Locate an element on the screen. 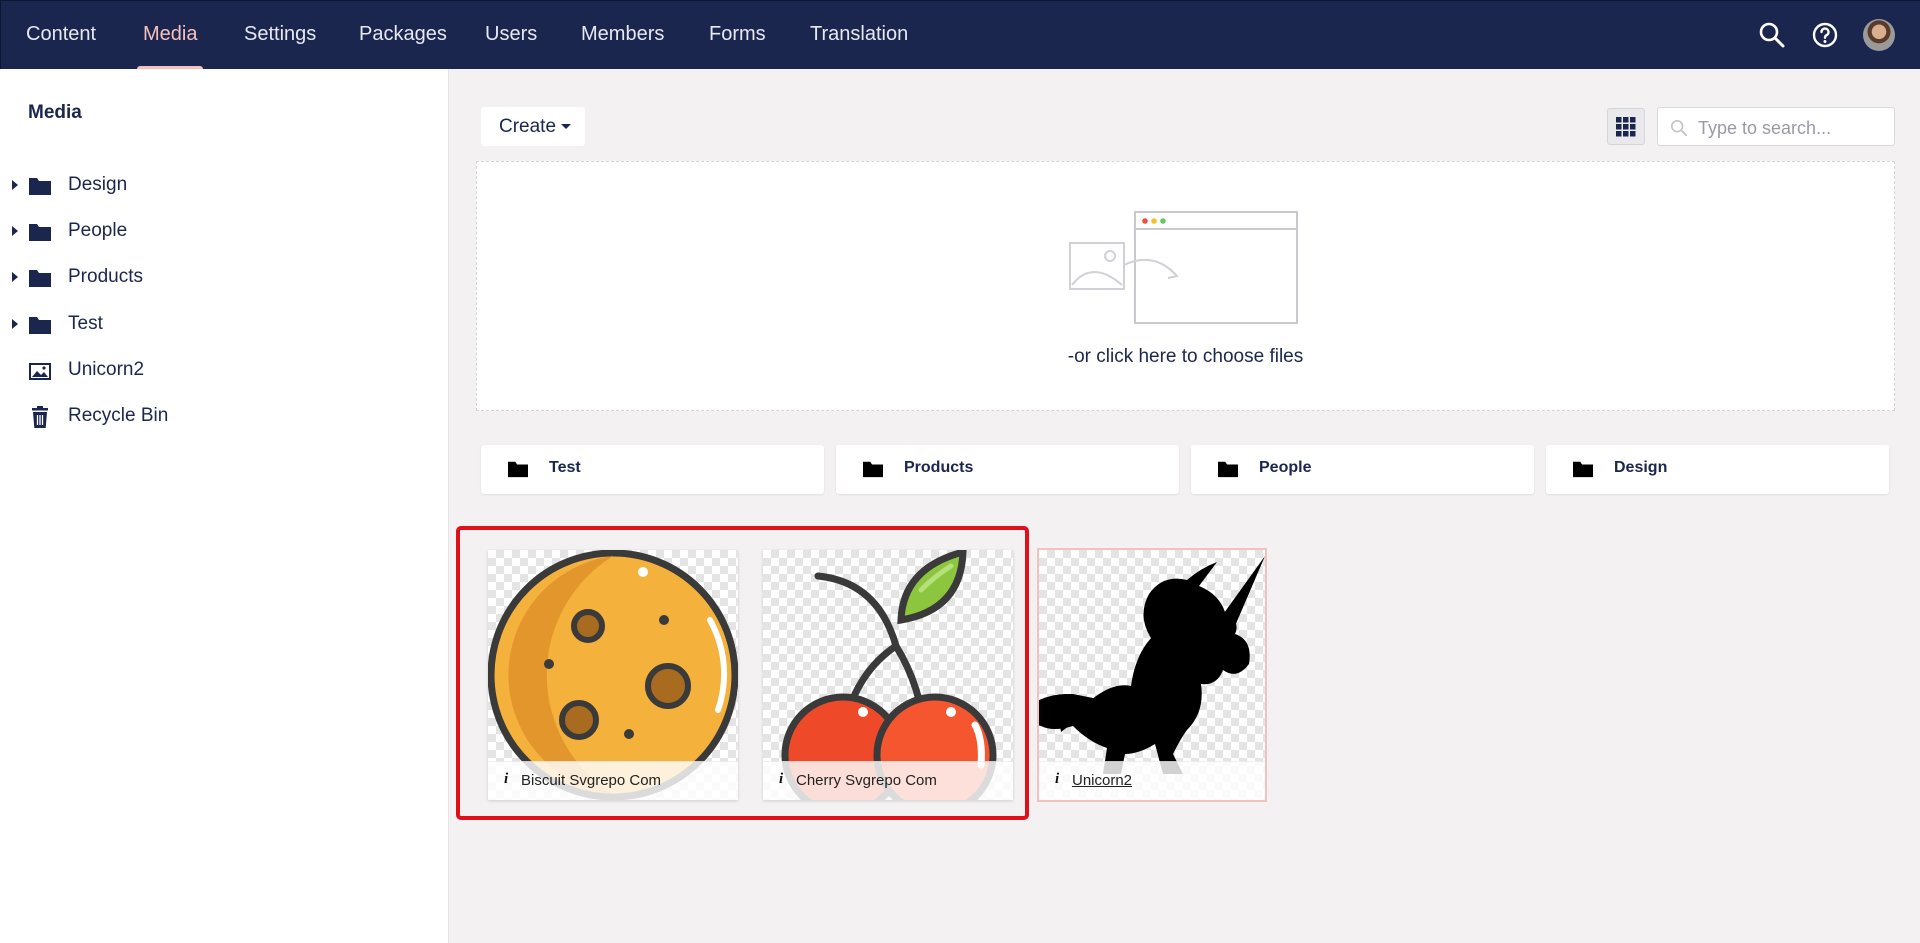 This screenshot has width=1920, height=943. image-icon is located at coordinates (40, 371).